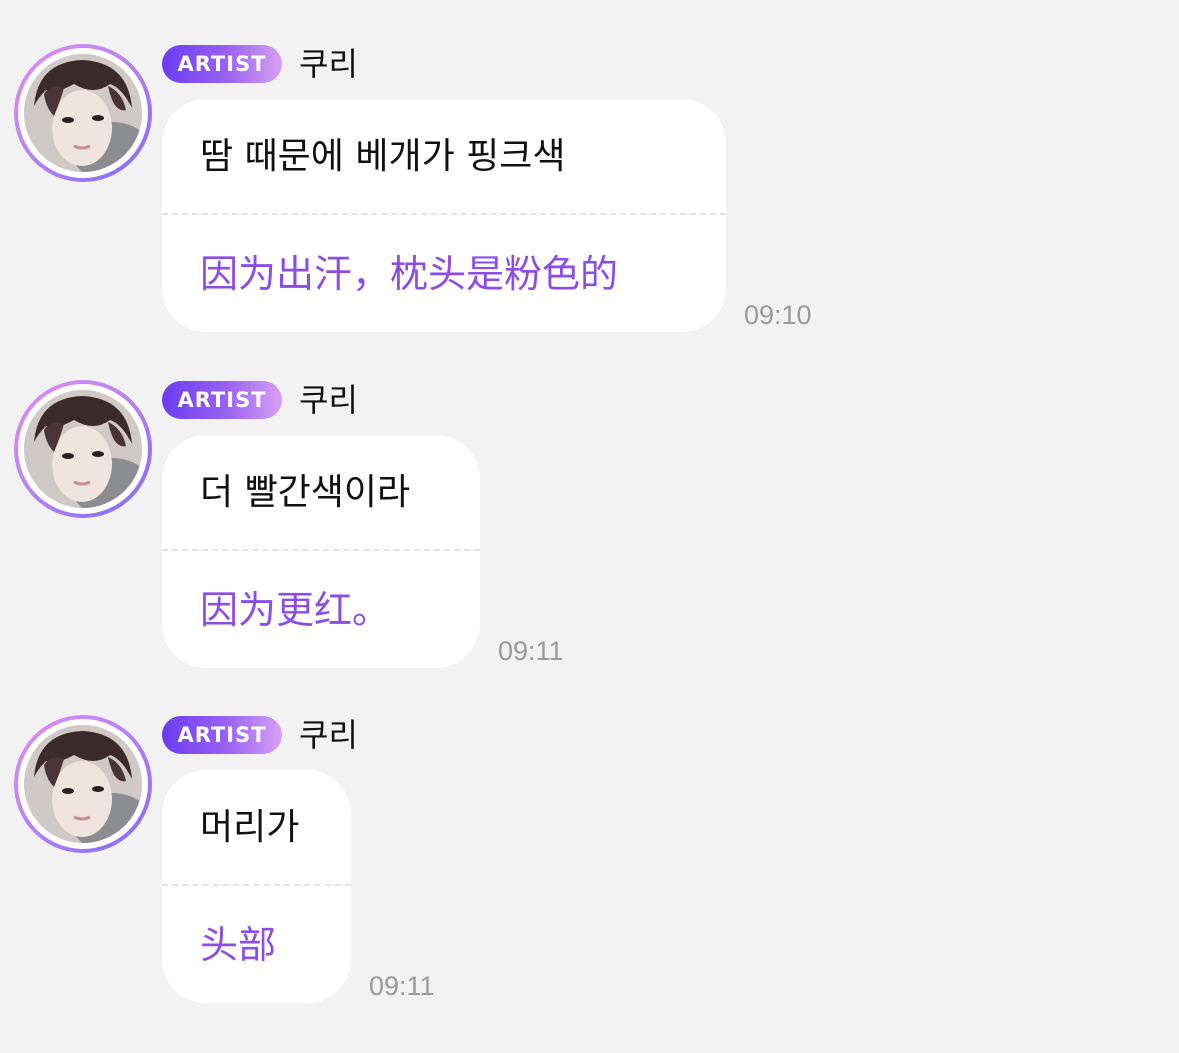 The height and width of the screenshot is (1053, 1179). What do you see at coordinates (383, 156) in the screenshot?
I see `message-original-text: 땀 때문에 베개가 핑크색` at bounding box center [383, 156].